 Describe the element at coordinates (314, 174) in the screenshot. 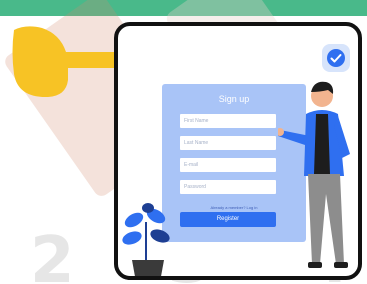

I see `person-illustration` at that location.